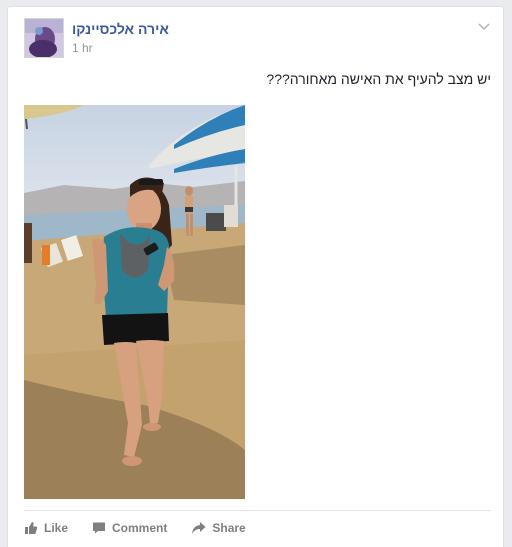  Describe the element at coordinates (56, 528) in the screenshot. I see `like-label: Like` at that location.